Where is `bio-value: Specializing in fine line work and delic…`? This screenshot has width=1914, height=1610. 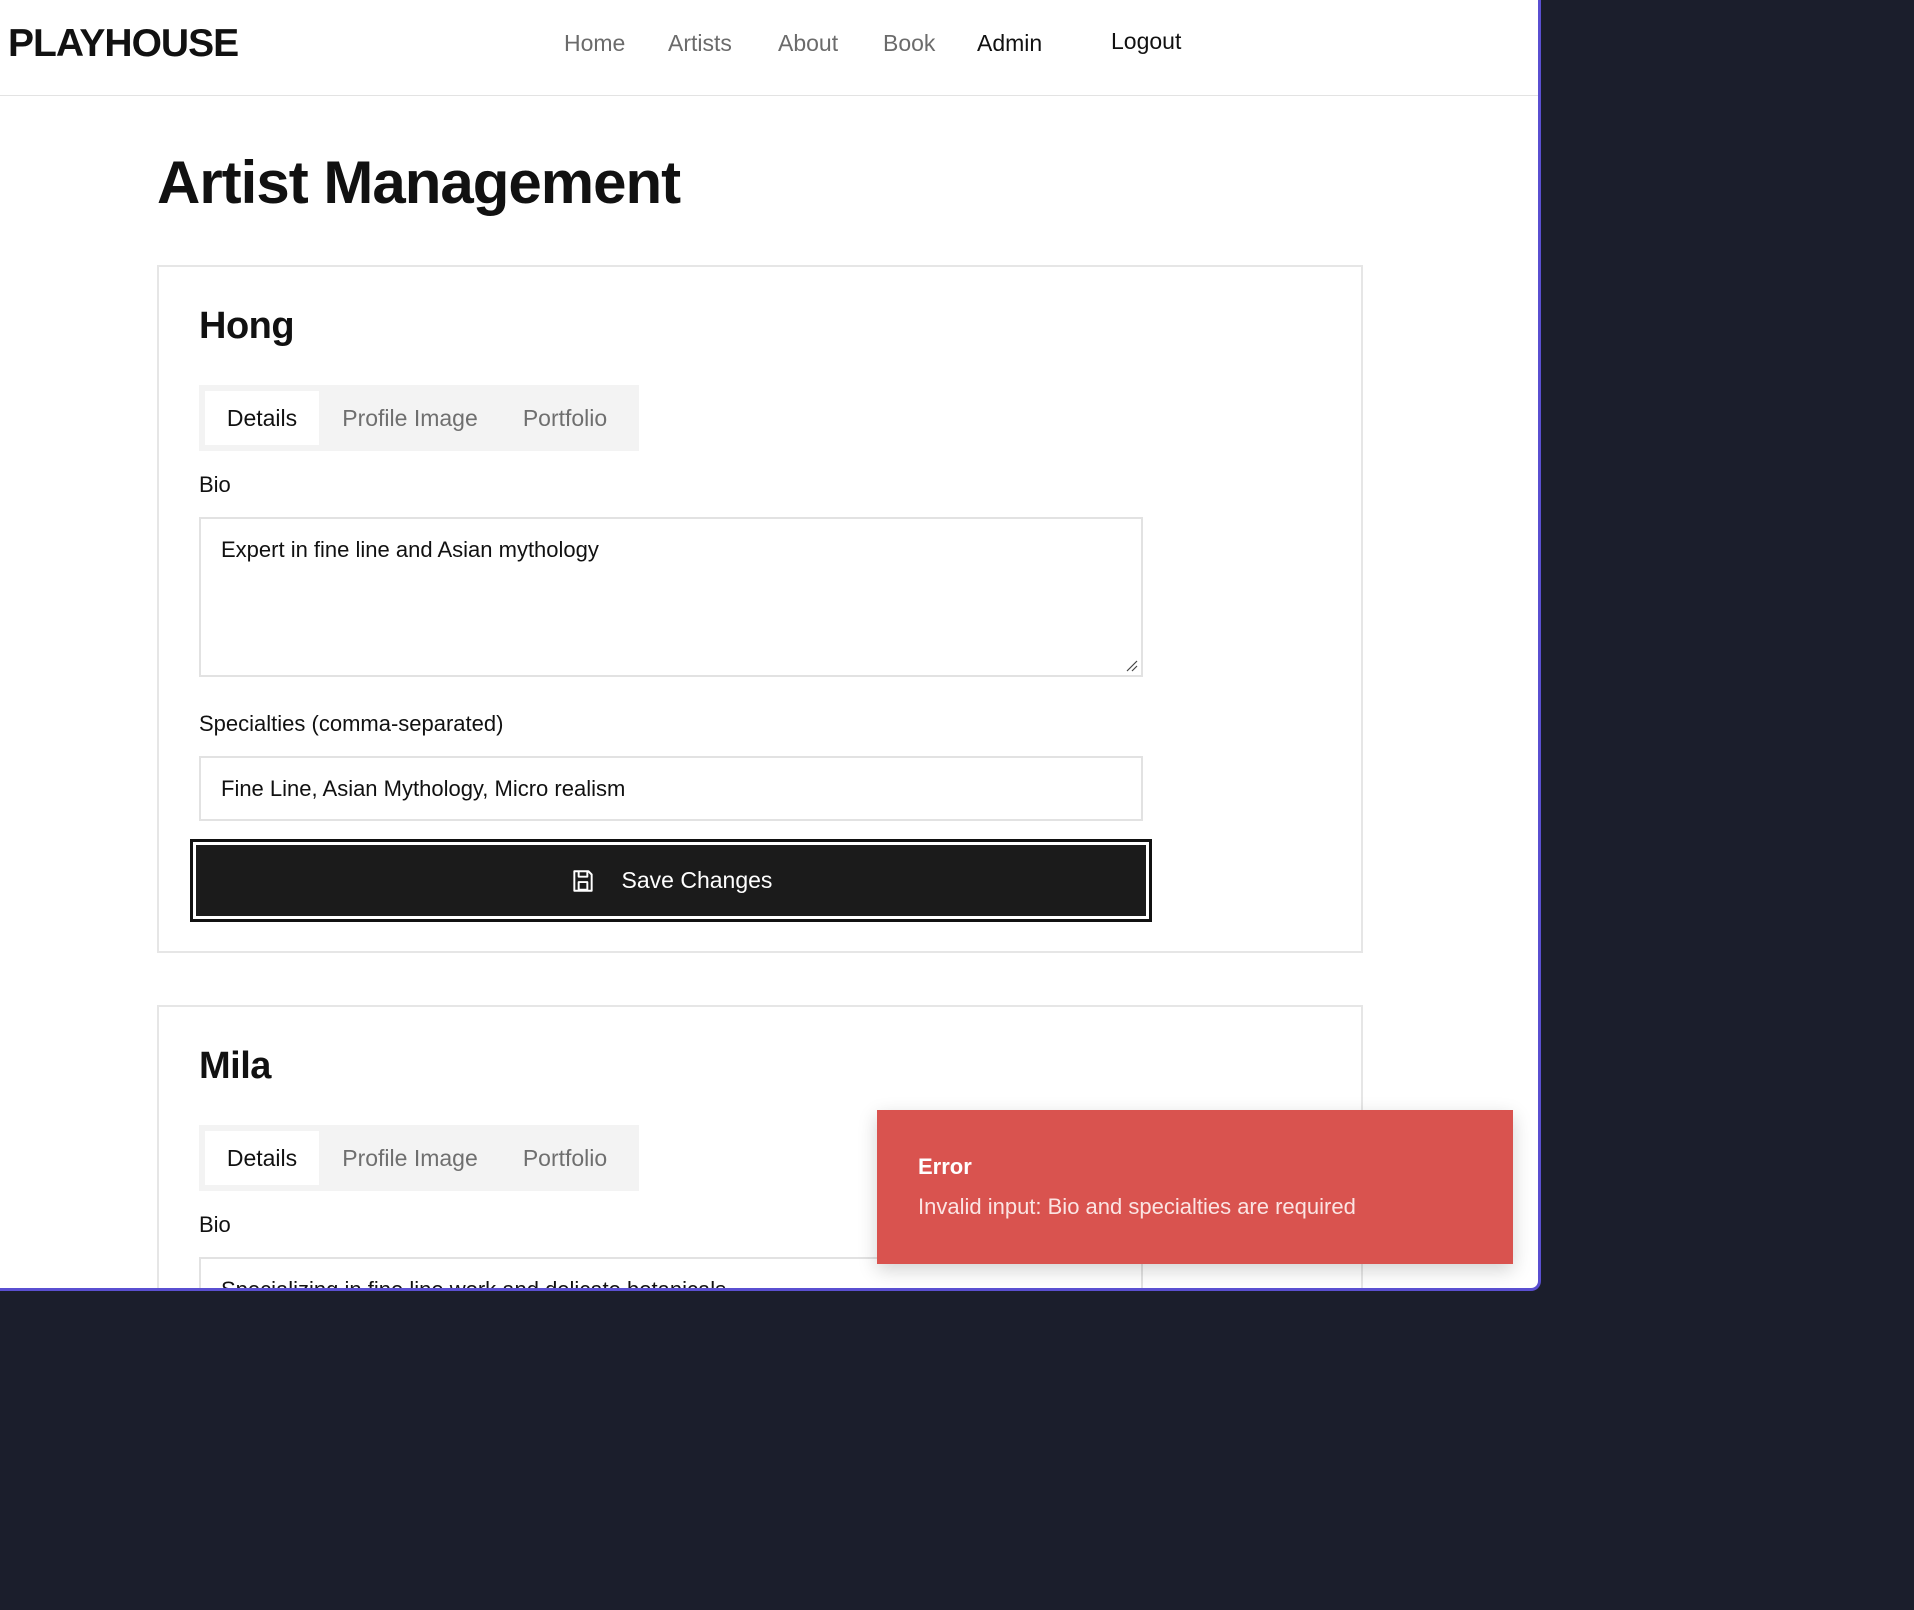 bio-value: Specializing in fine line work and delic… is located at coordinates (474, 1284).